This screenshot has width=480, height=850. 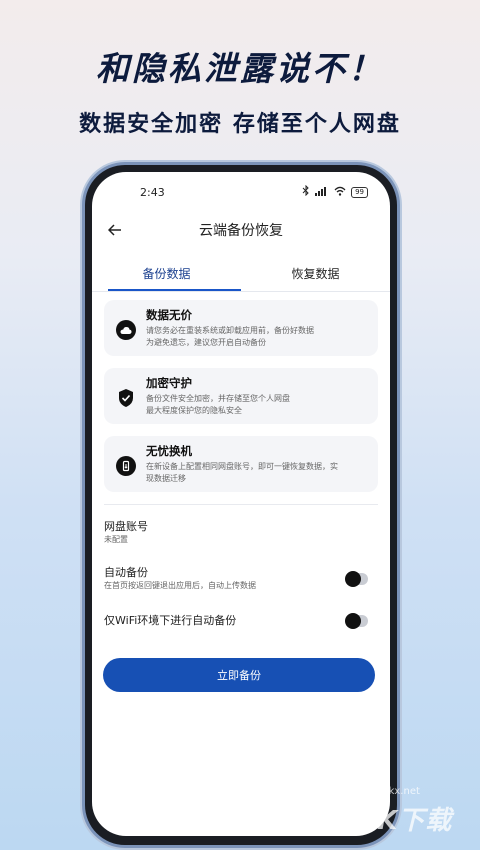 I want to click on feature-desc: 在新设备上配置相同网盘账号，即可一键恢复数据，实, so click(x=242, y=466).